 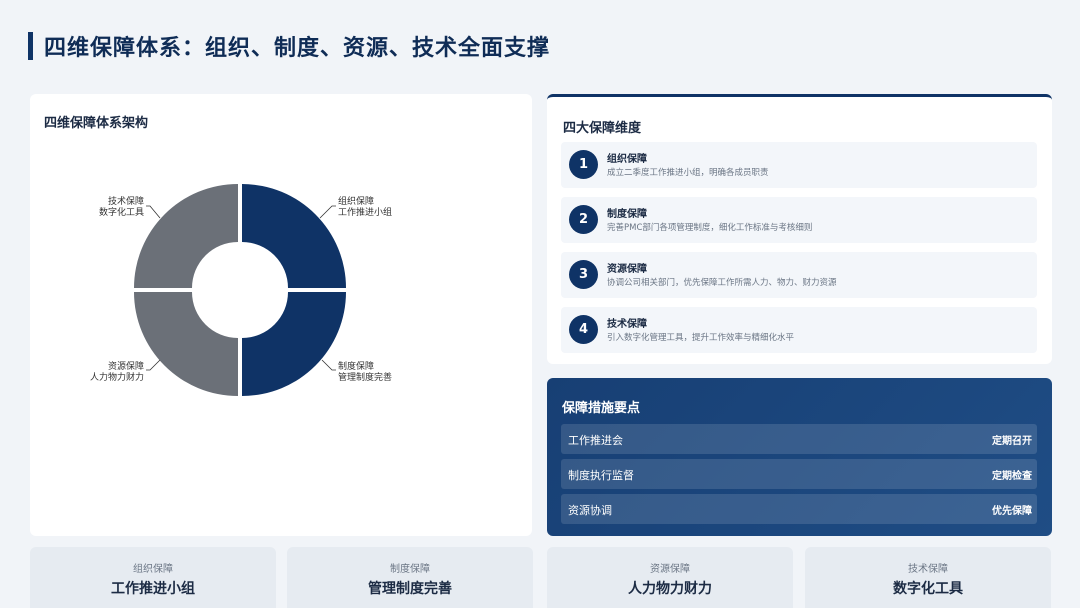 What do you see at coordinates (583, 164) in the screenshot?
I see `dimension-number-badge: 1` at bounding box center [583, 164].